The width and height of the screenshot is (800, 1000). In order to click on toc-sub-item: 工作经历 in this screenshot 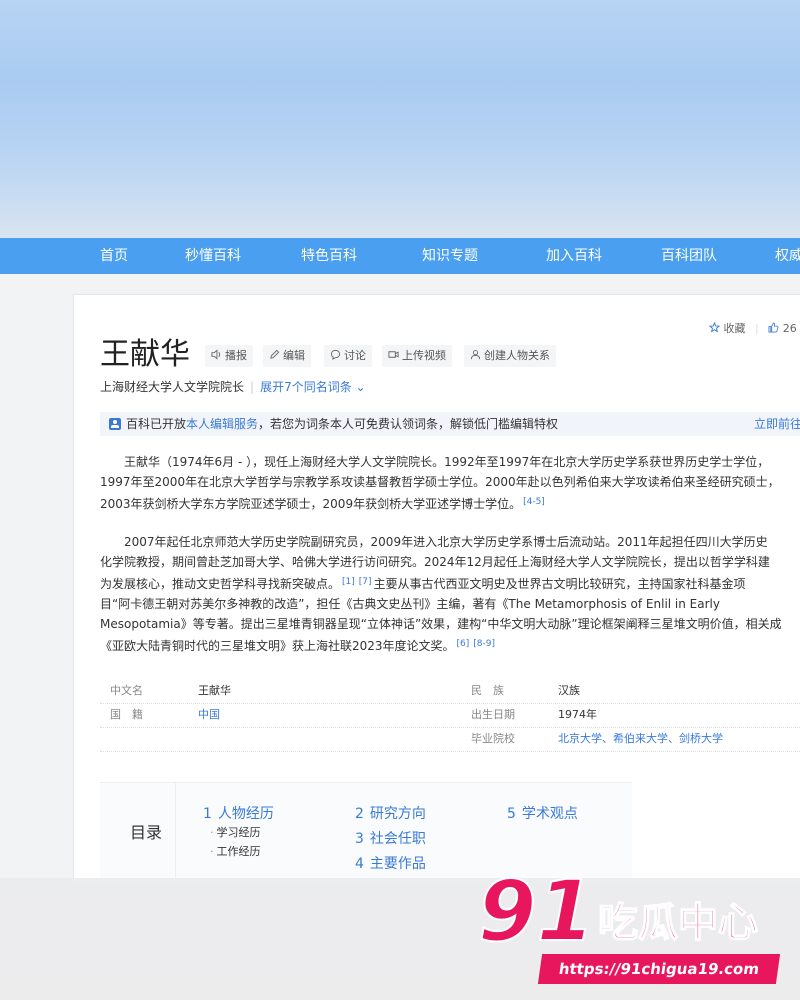, I will do `click(235, 851)`.